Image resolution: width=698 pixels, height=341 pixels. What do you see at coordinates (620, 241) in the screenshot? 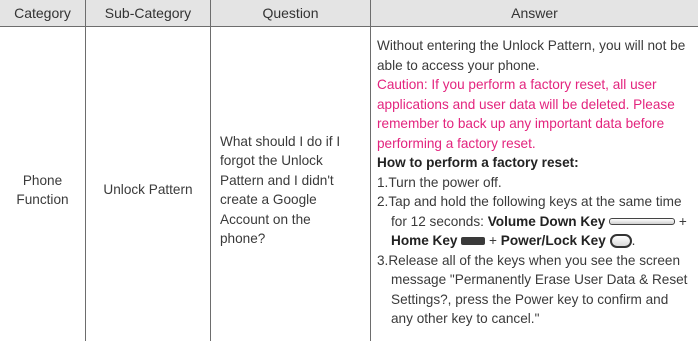
I see `power-lock-key-icon` at bounding box center [620, 241].